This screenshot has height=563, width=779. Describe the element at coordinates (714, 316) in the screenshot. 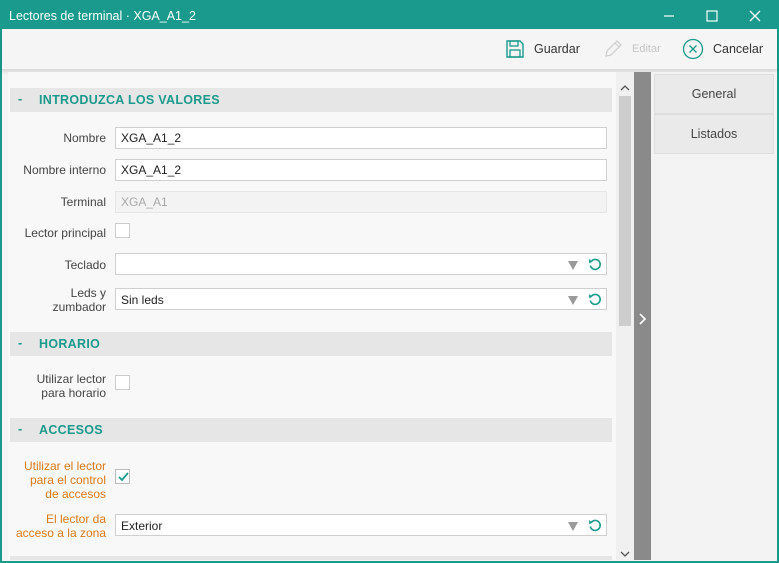

I see `right-tab-panel: General Listados` at that location.